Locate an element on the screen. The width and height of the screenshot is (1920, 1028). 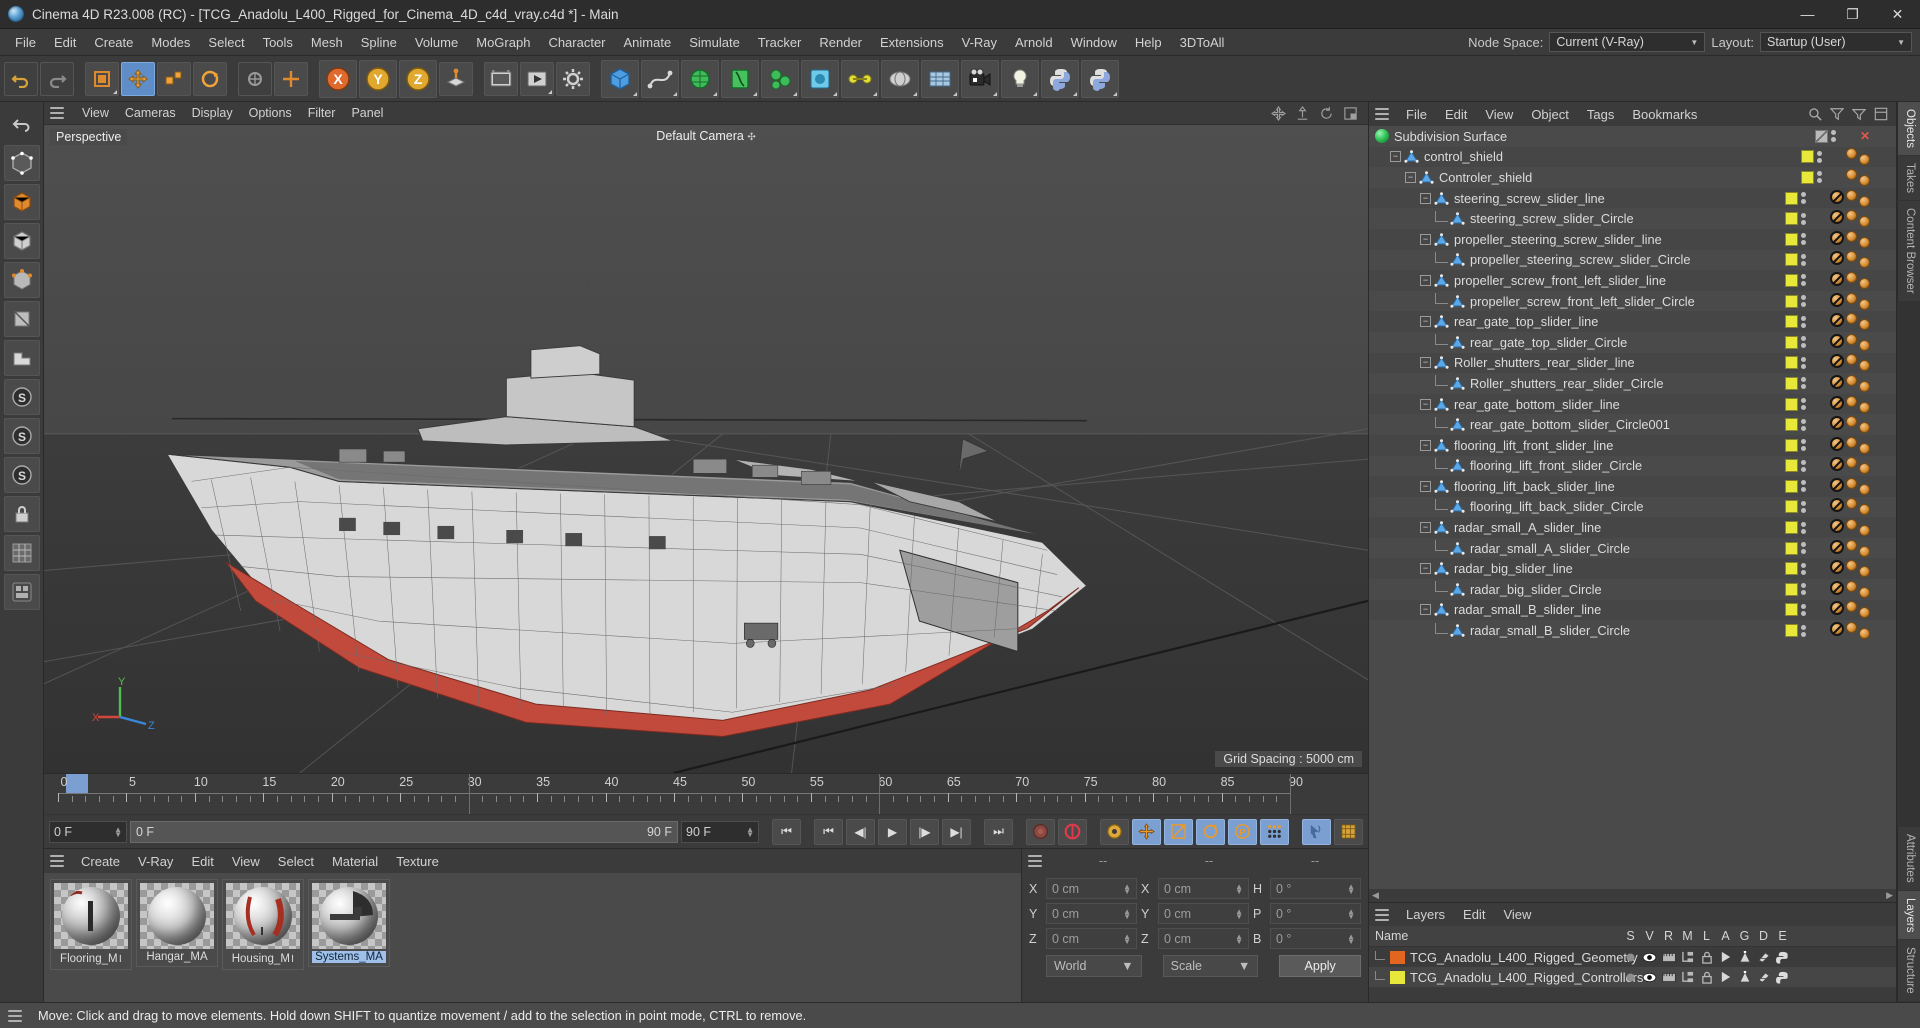
scroll-right-icon: ▶ is located at coordinates (1889, 895).